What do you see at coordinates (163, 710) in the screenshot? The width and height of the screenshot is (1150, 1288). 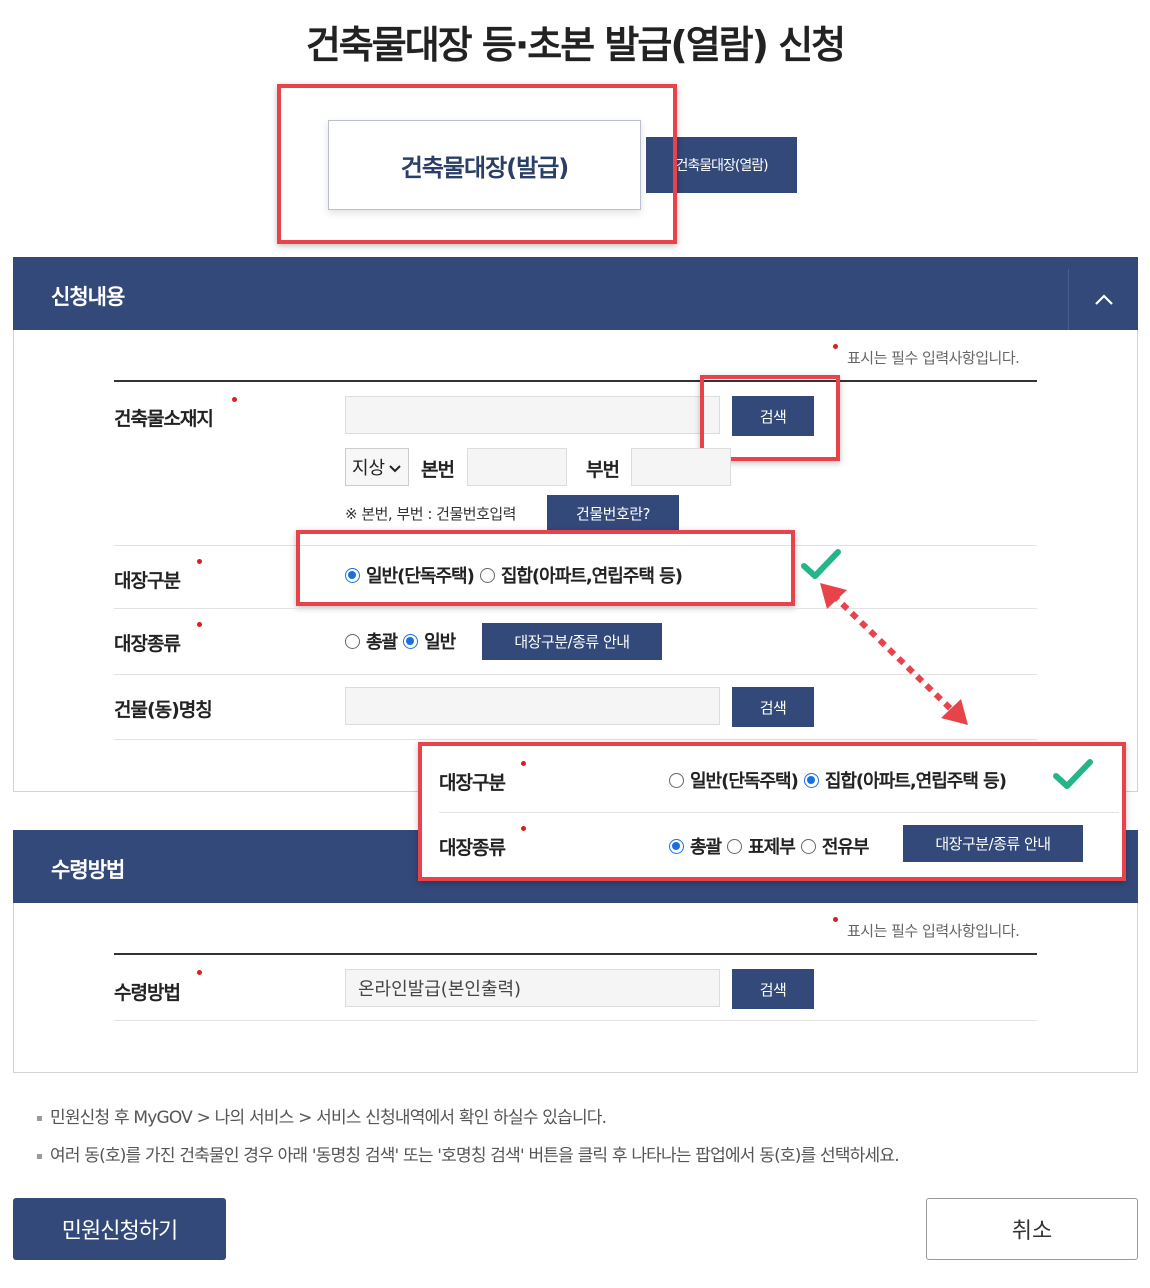 I see `label-building-name: 건물(동)명칭` at bounding box center [163, 710].